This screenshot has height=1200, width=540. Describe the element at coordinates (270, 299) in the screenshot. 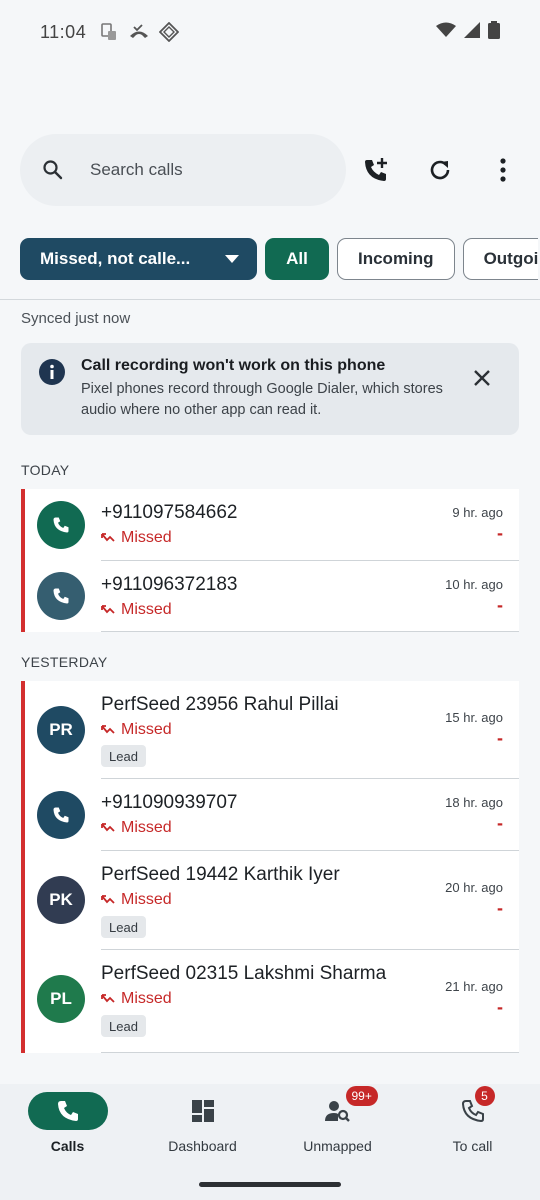

I see `filters-divider` at that location.